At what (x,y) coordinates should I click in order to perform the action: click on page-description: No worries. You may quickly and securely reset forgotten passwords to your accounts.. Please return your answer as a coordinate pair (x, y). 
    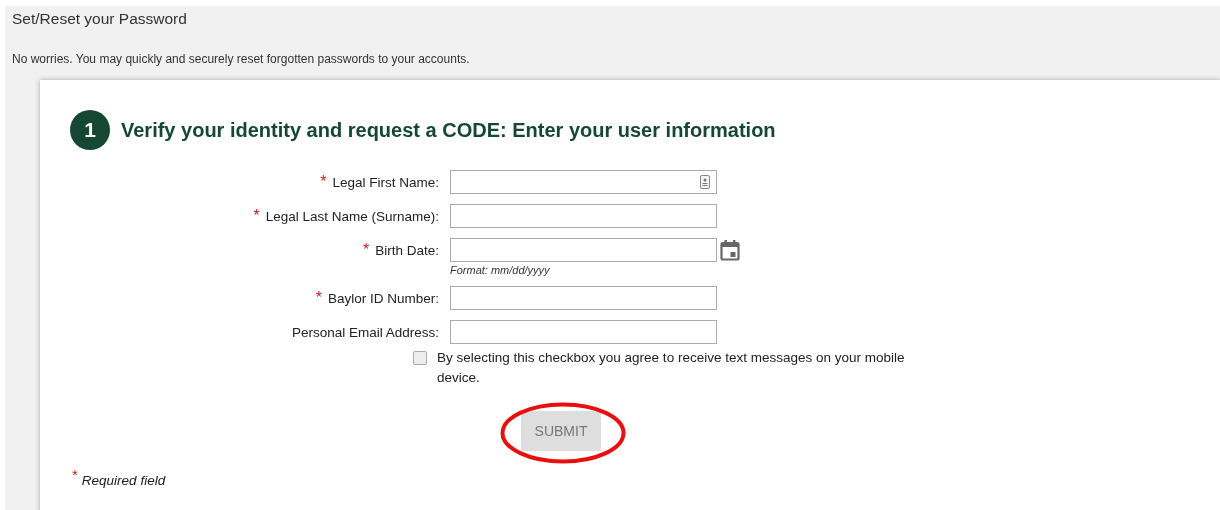
    Looking at the image, I should click on (241, 59).